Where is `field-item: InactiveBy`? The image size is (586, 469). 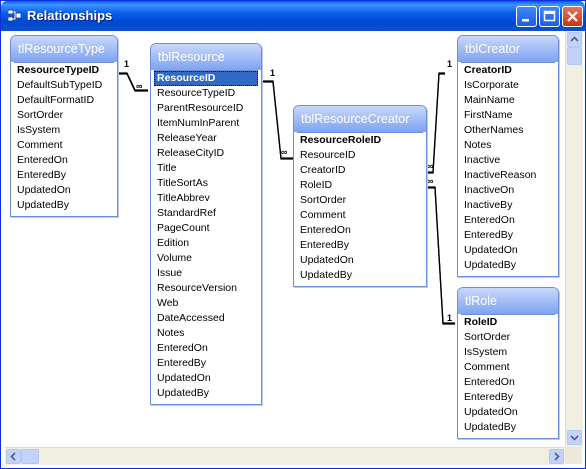 field-item: InactiveBy is located at coordinates (508, 205).